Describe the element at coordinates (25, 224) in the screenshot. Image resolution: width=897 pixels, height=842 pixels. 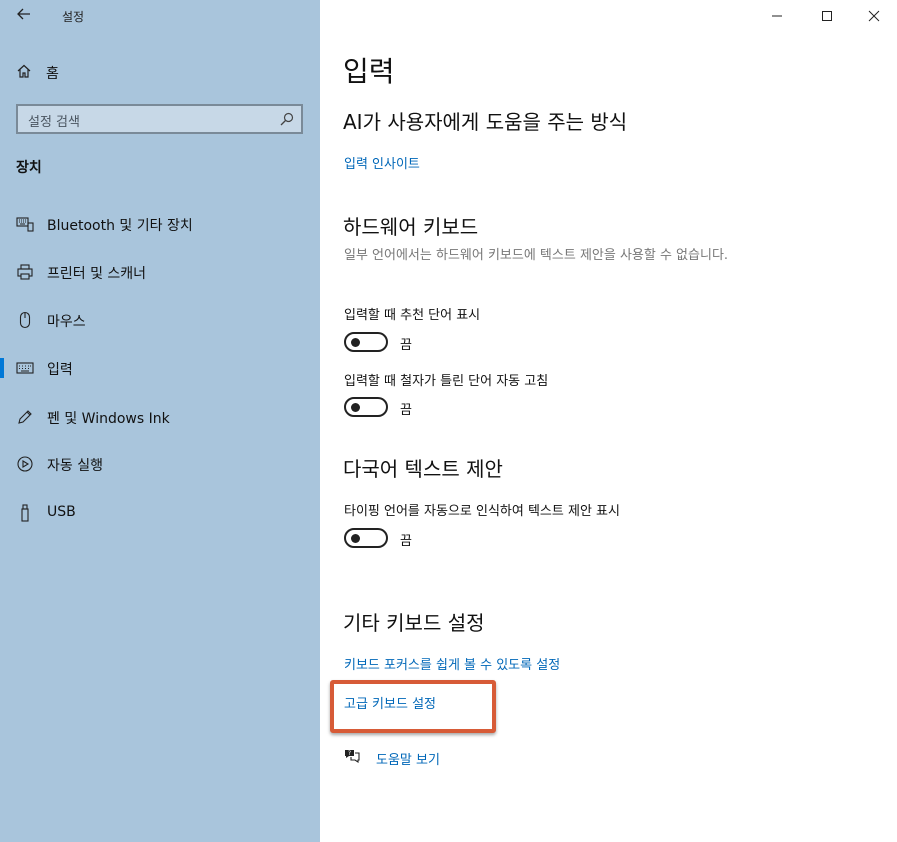
I see `bluetooth-devices-icon` at that location.